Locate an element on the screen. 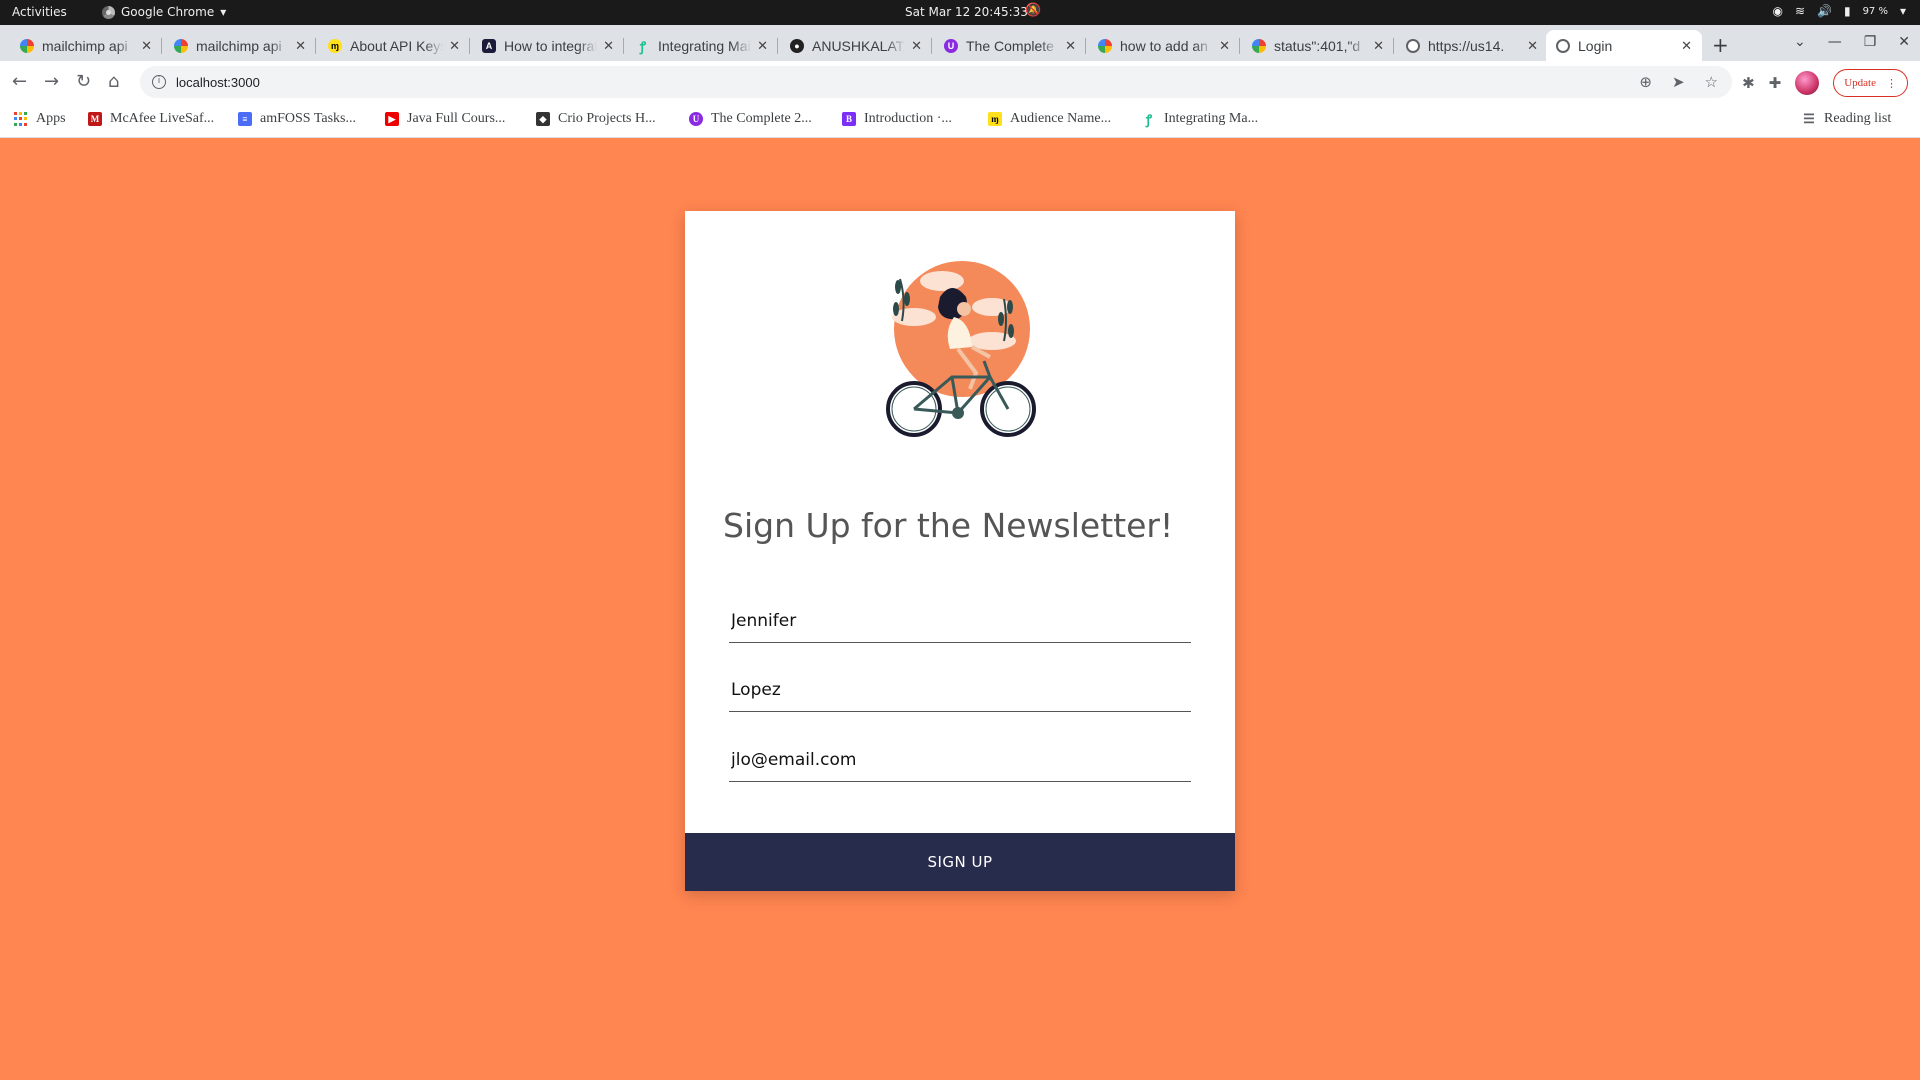 The image size is (1920, 1080). clock: Sat Mar 12 20:45:33 is located at coordinates (966, 12).